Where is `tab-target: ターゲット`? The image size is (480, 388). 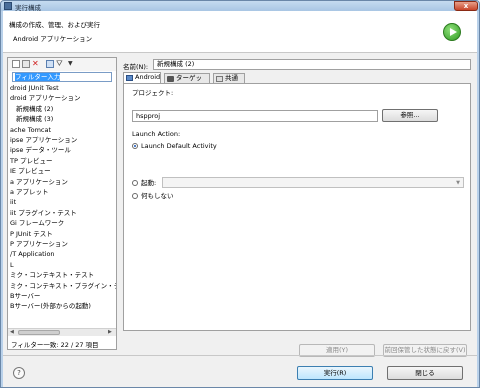 tab-target: ターゲット is located at coordinates (187, 82).